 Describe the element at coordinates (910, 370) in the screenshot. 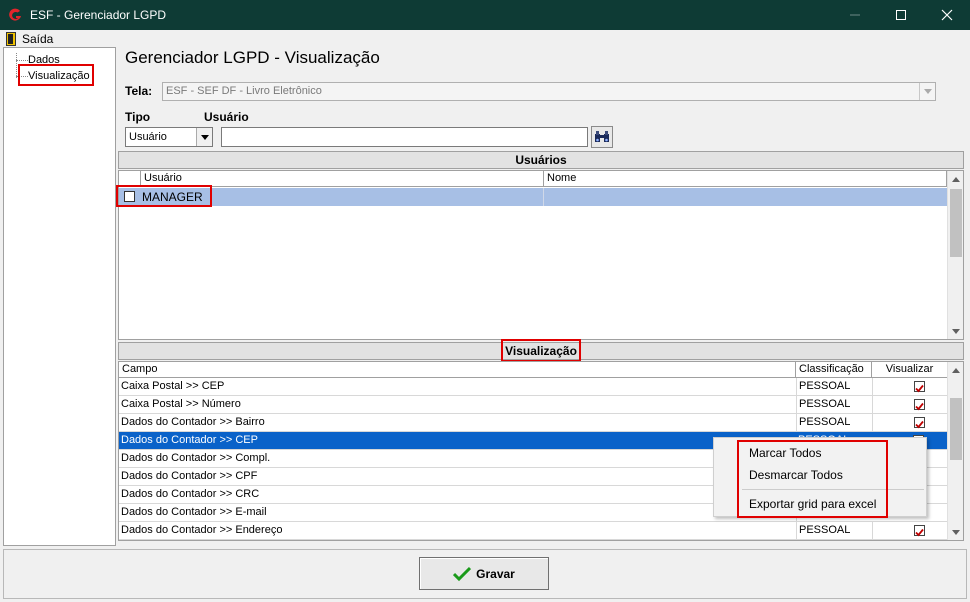

I see `grid-header-visualizar: Visualizar` at that location.